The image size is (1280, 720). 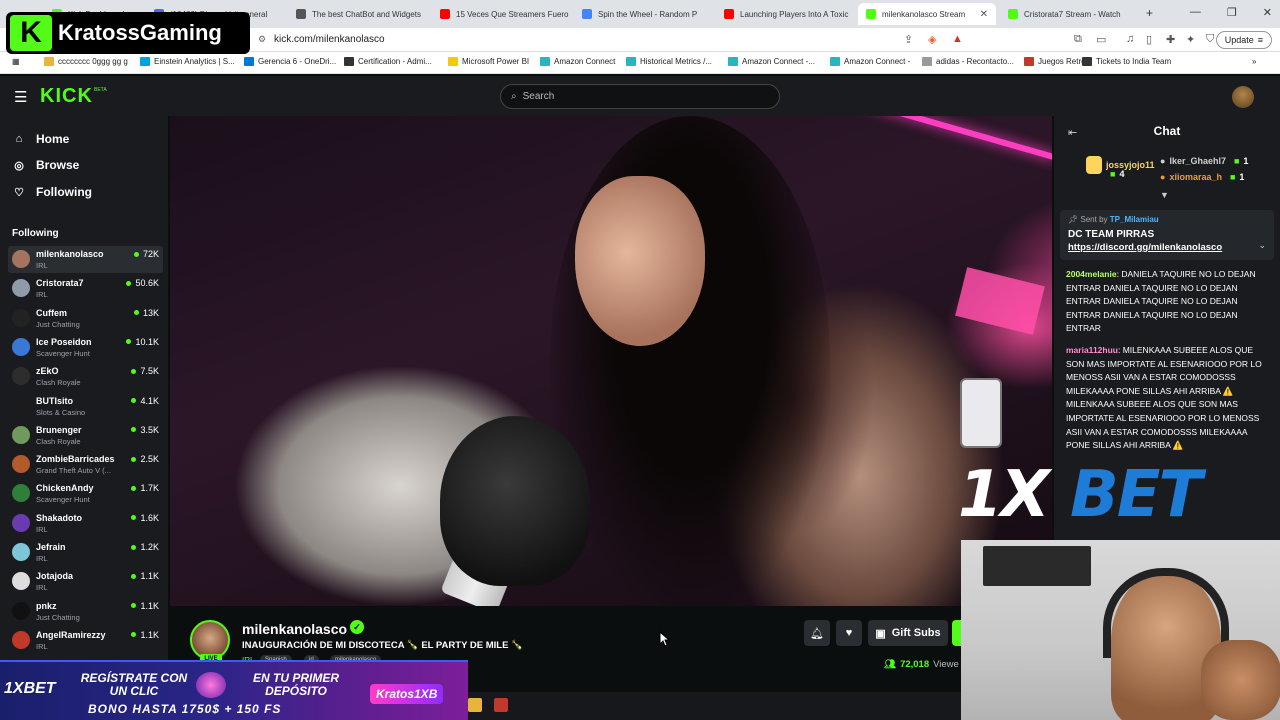 I want to click on puzzle-icon: ✚, so click(x=1170, y=39).